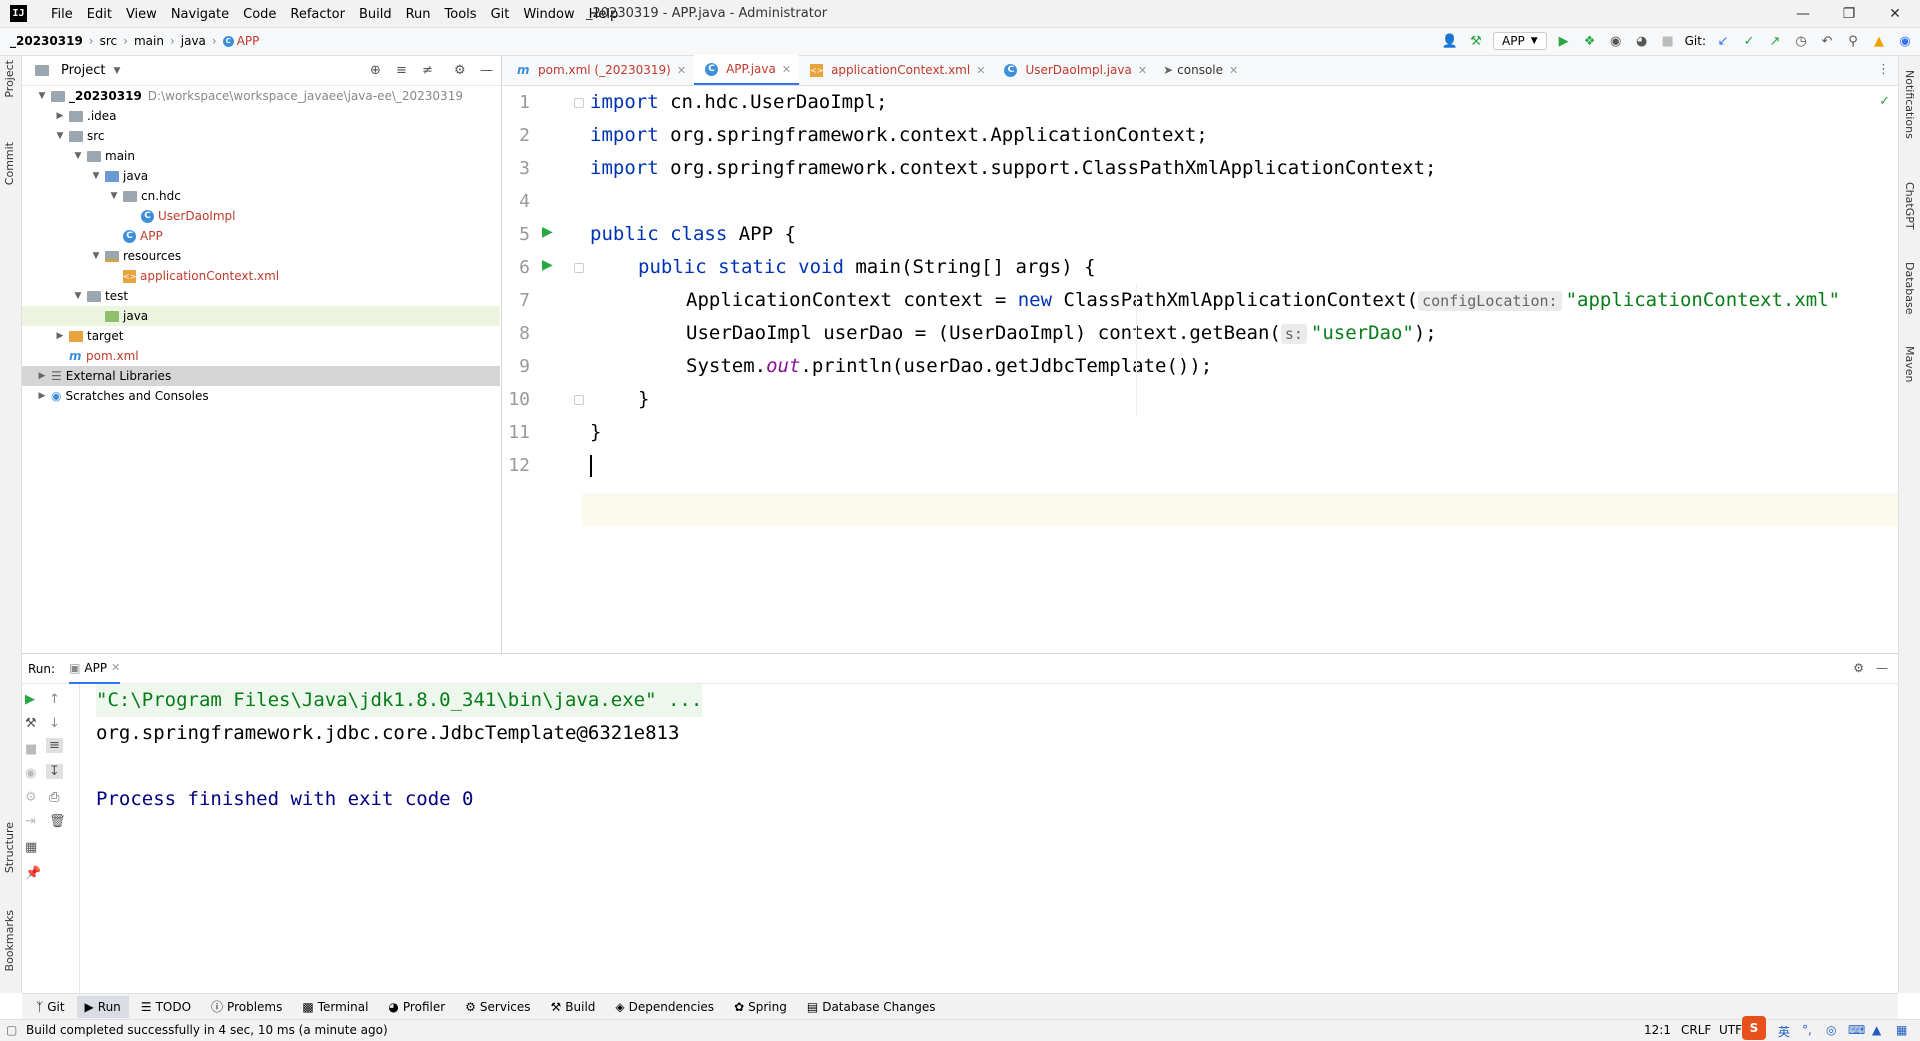 The width and height of the screenshot is (1920, 1041). Describe the element at coordinates (1450, 41) in the screenshot. I see `user-icon: 👤` at that location.